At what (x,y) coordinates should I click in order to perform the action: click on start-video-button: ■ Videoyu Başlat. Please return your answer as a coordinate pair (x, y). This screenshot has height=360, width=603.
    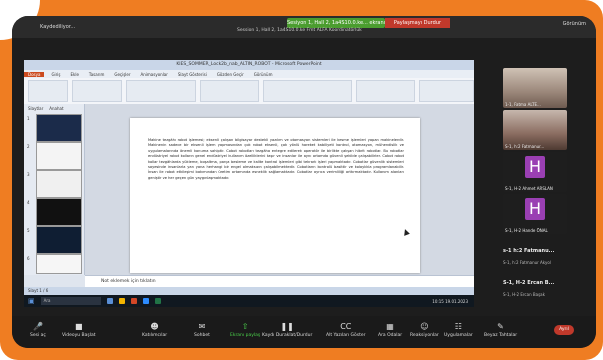
    Looking at the image, I should click on (79, 330).